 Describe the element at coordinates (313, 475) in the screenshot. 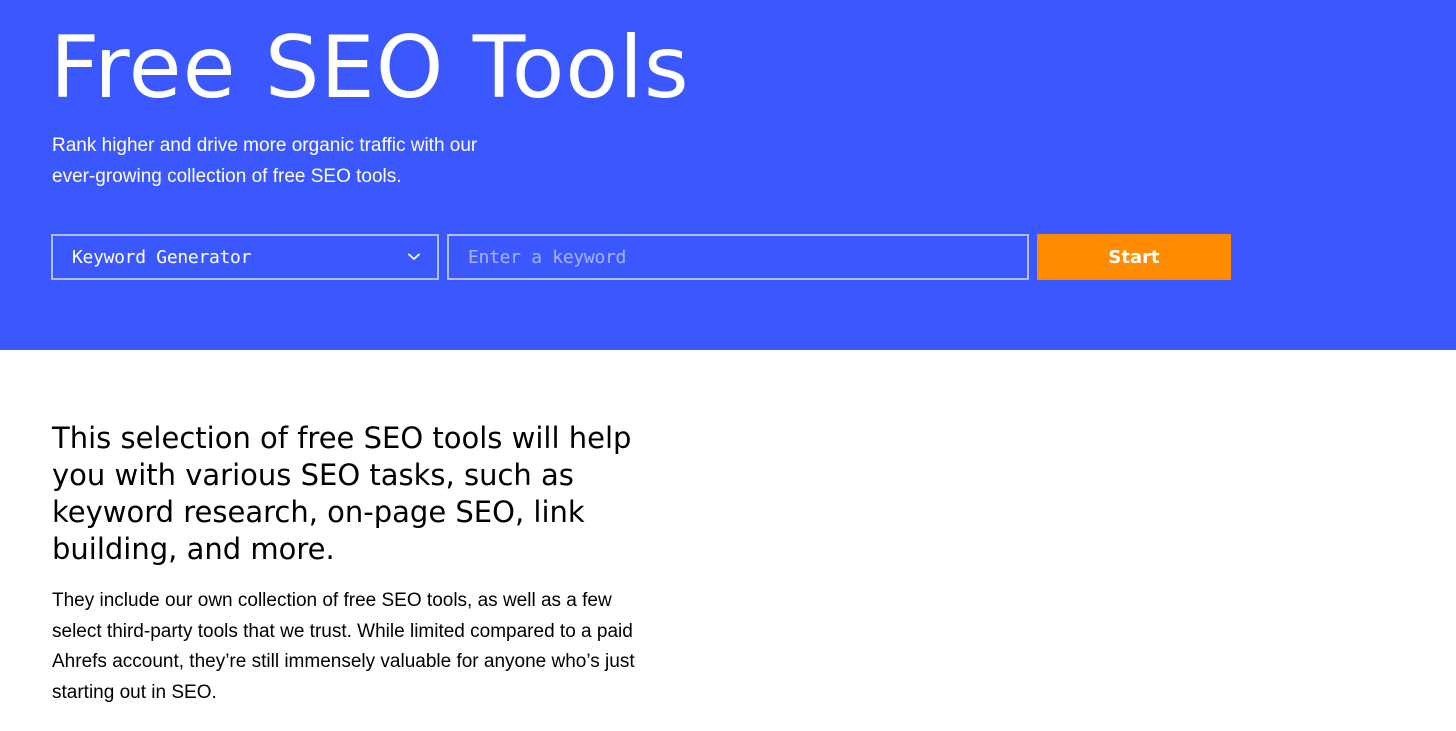

I see `intro-heading-line: you with various SEO tasks, such as` at that location.